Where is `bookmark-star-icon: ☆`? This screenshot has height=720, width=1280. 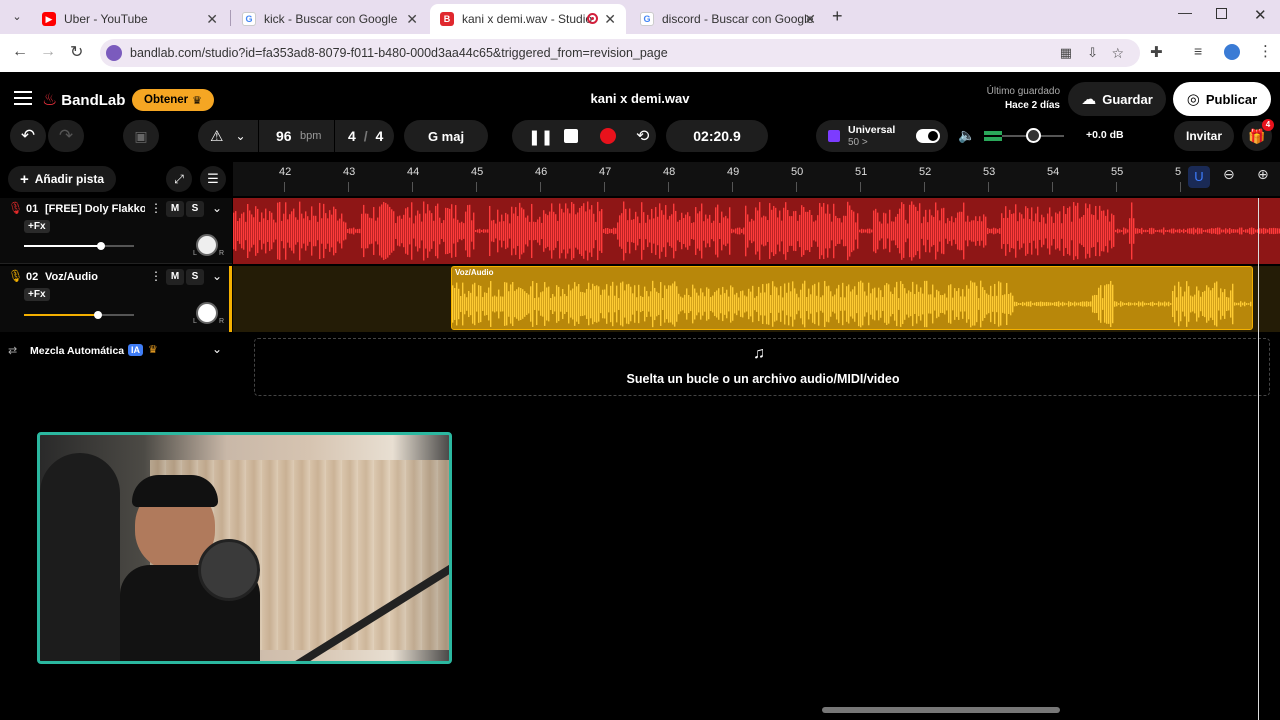 bookmark-star-icon: ☆ is located at coordinates (1117, 53).